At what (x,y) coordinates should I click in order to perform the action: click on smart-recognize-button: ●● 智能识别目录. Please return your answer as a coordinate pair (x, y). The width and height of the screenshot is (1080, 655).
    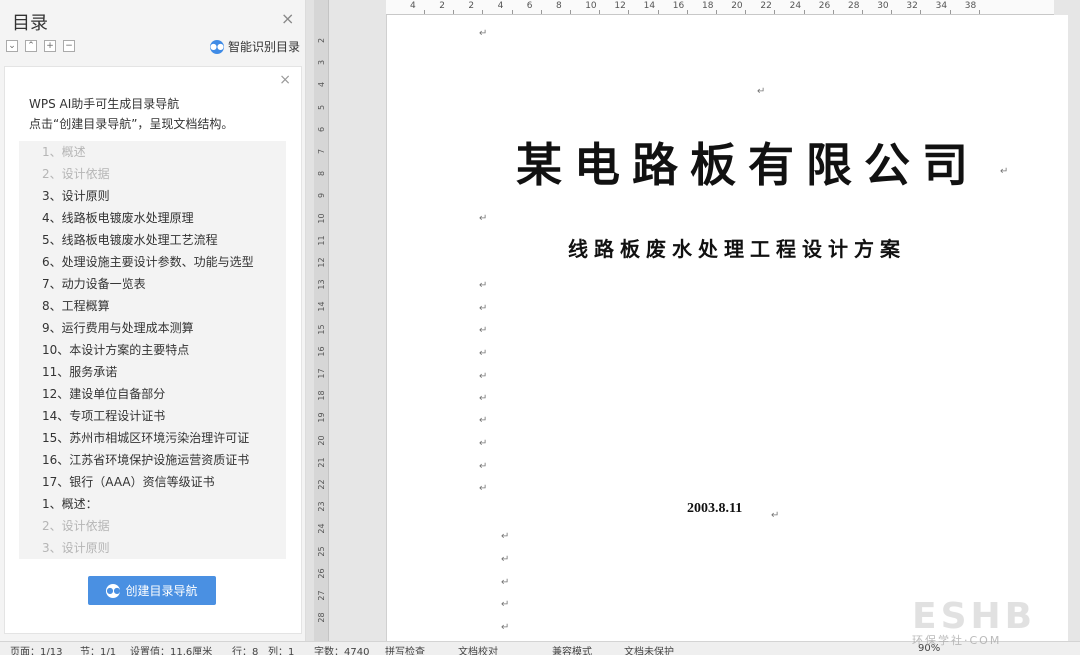
    Looking at the image, I should click on (255, 46).